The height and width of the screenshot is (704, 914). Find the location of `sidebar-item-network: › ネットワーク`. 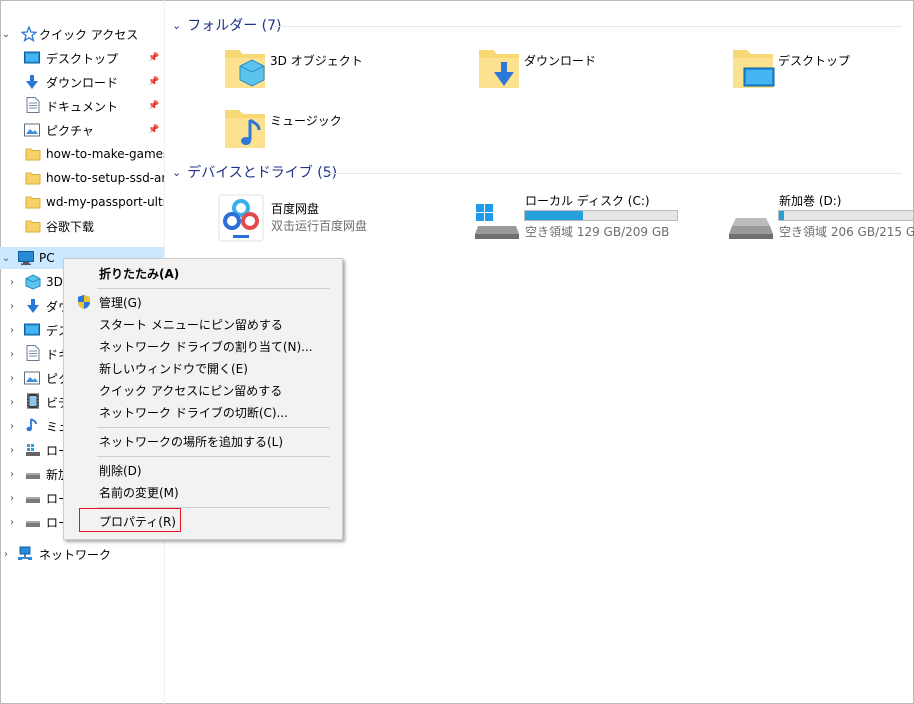

sidebar-item-network: › ネットワーク is located at coordinates (82, 554).